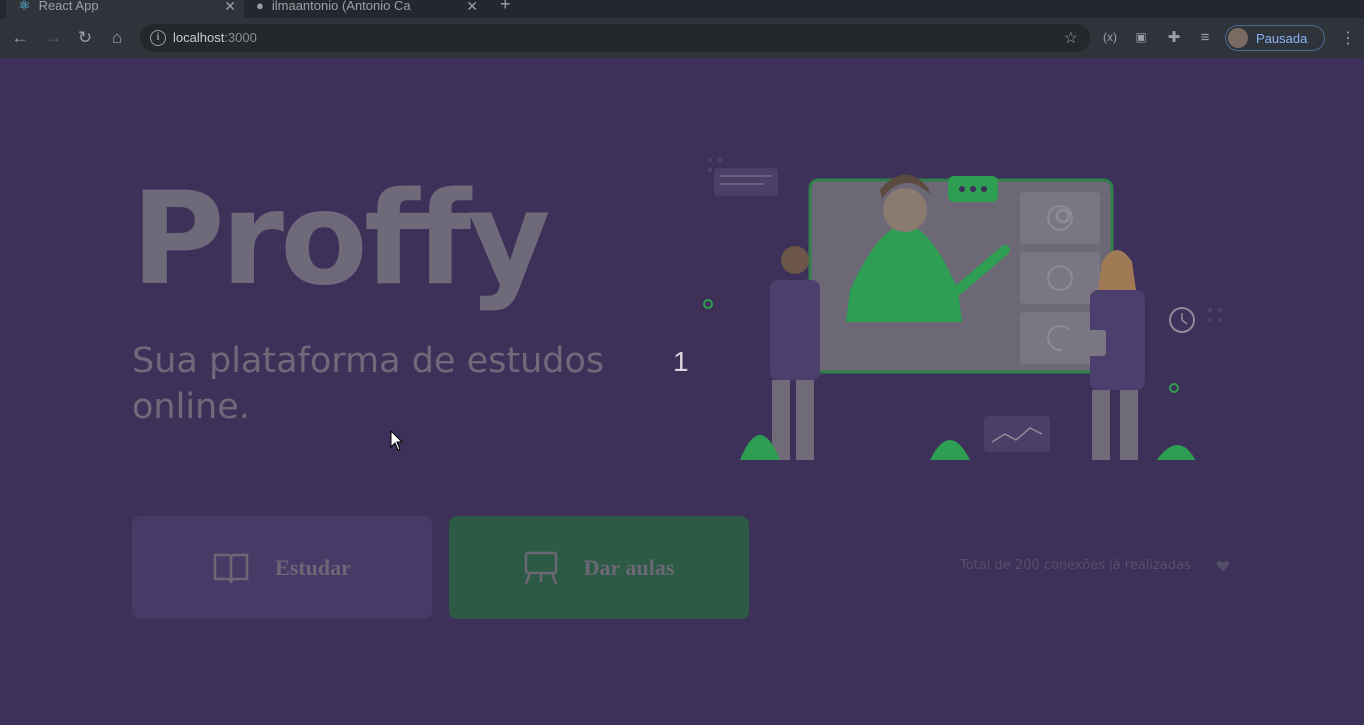 The width and height of the screenshot is (1364, 725). I want to click on new-tab-button: +, so click(505, 7).